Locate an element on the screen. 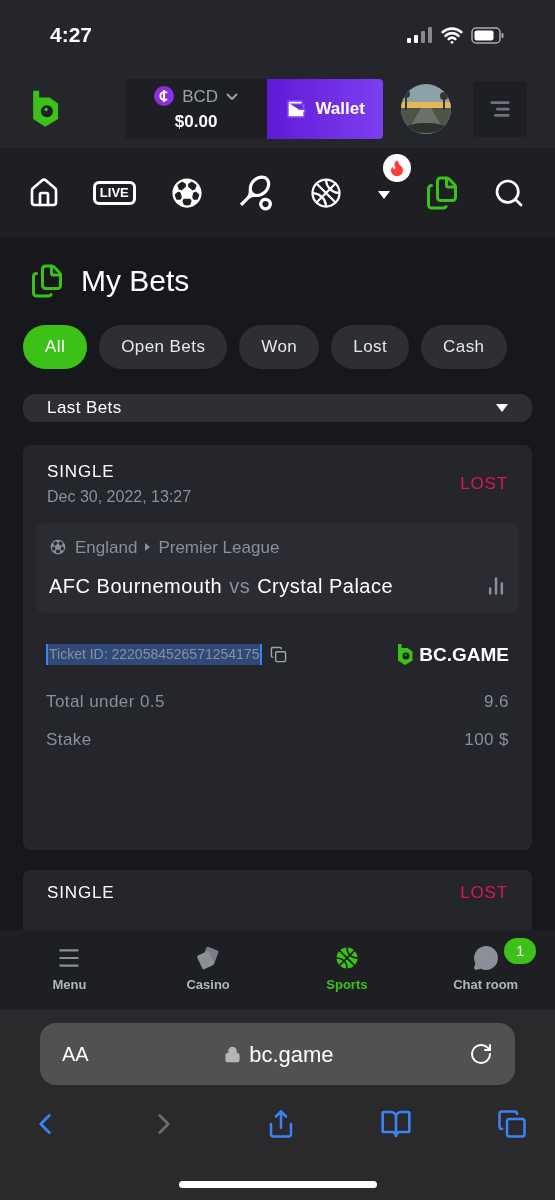  wallet-icon is located at coordinates (296, 109).